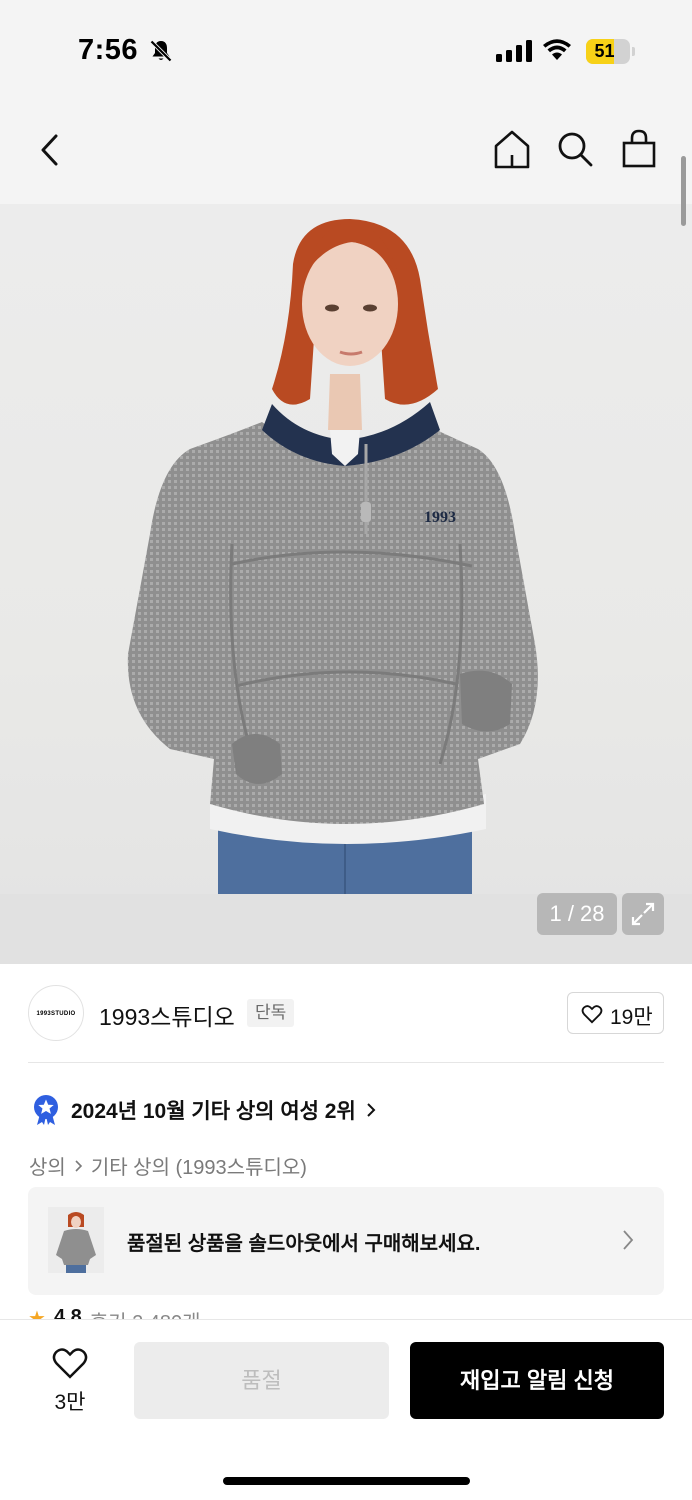 Image resolution: width=692 pixels, height=1500 pixels. Describe the element at coordinates (604, 51) in the screenshot. I see `battery-level: 51` at that location.